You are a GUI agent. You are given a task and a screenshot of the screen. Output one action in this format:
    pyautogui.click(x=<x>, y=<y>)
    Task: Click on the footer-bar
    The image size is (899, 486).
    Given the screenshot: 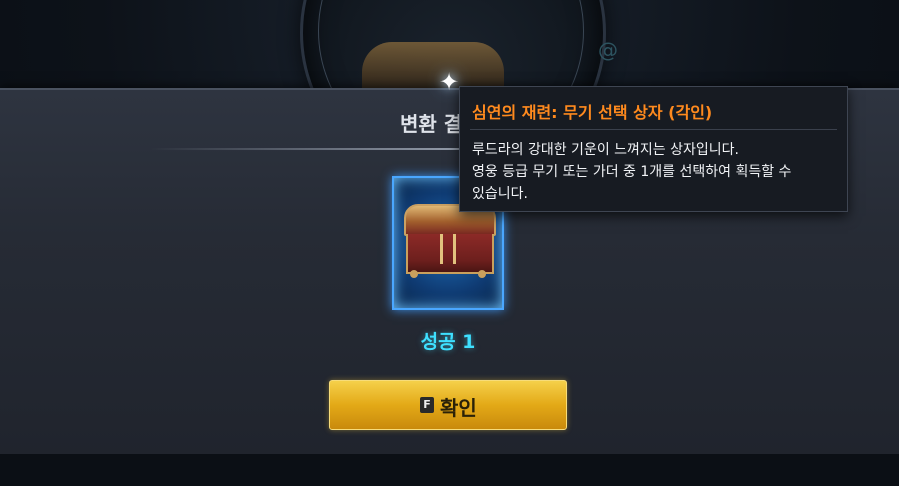 What is the action you would take?
    pyautogui.click(x=449, y=470)
    